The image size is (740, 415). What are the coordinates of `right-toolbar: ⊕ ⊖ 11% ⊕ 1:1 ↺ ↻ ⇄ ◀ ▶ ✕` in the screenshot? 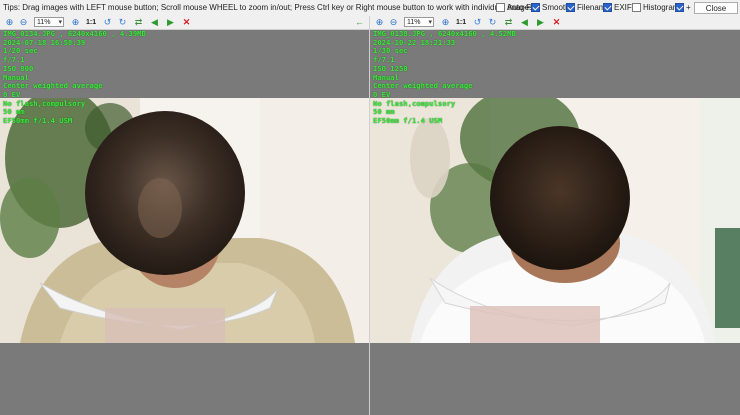 It's located at (555, 23).